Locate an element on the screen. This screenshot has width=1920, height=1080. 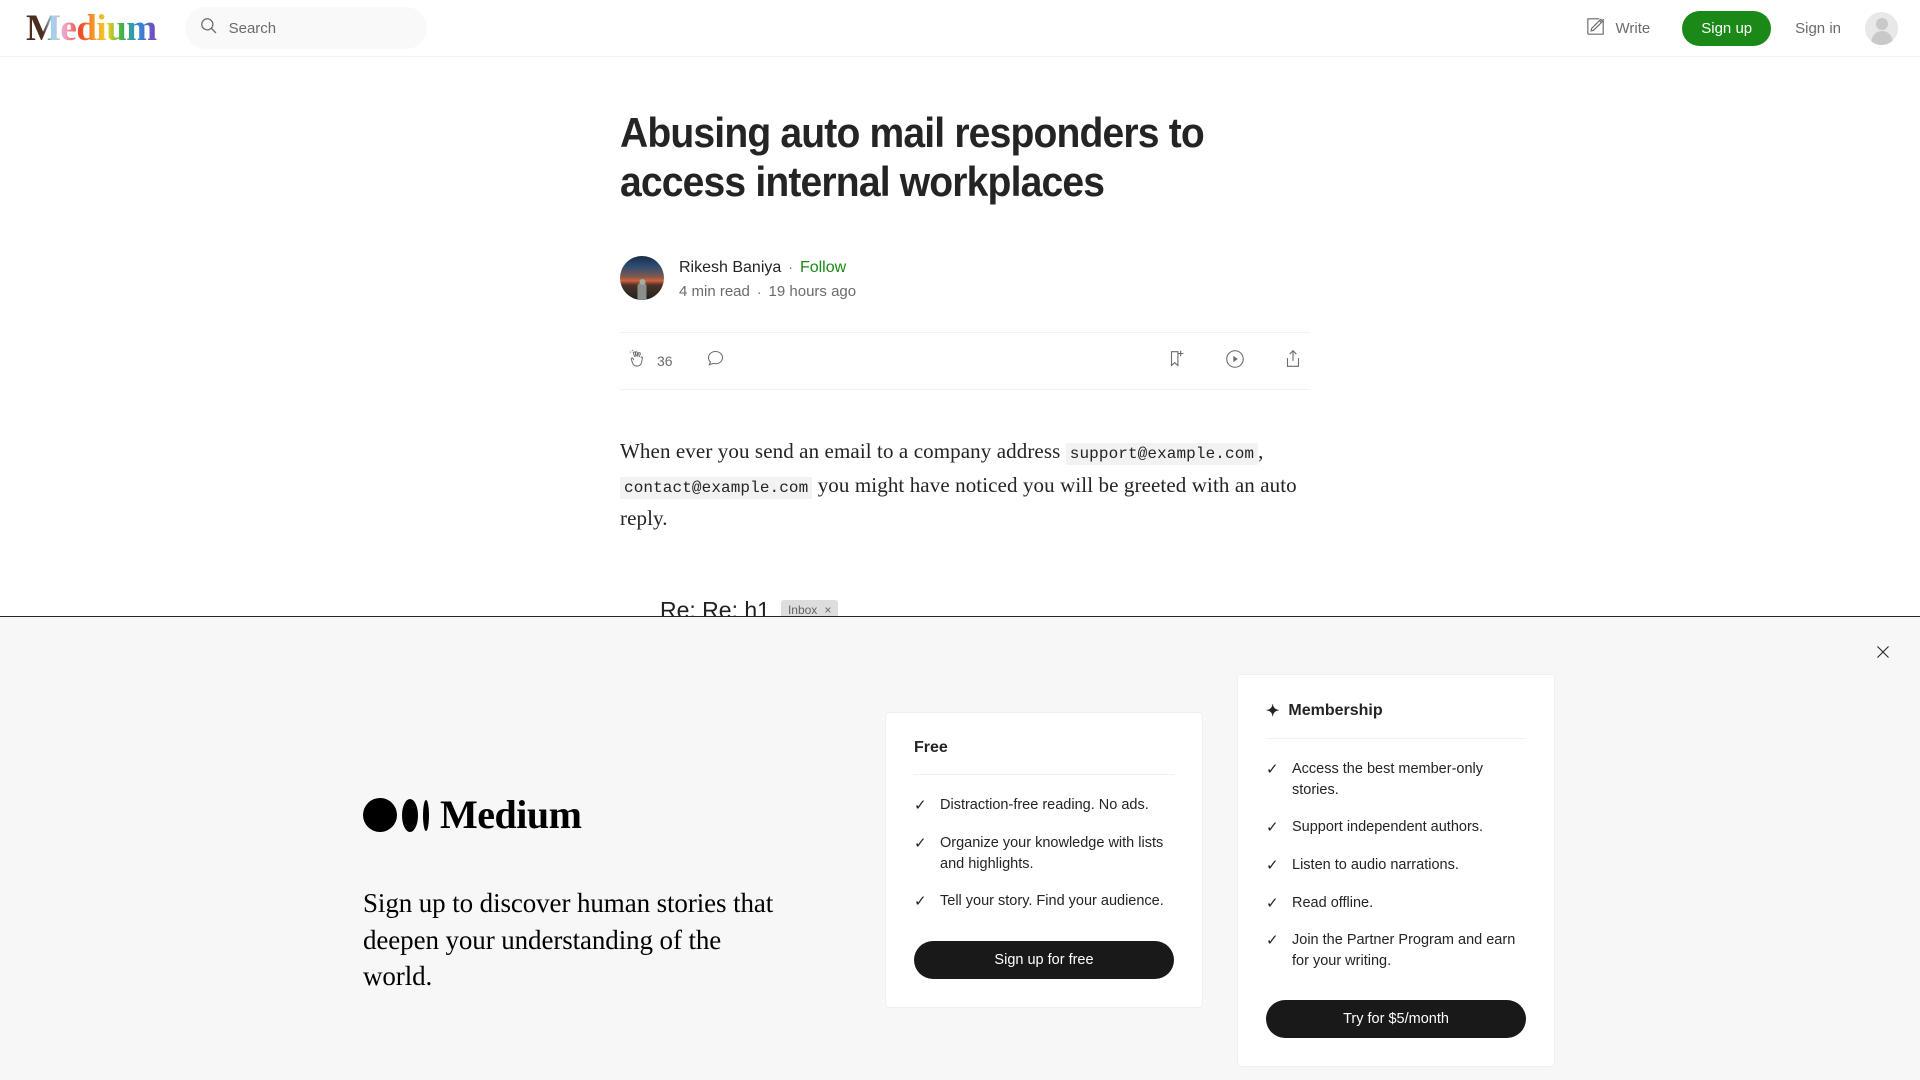
share-icon is located at coordinates (1293, 361).